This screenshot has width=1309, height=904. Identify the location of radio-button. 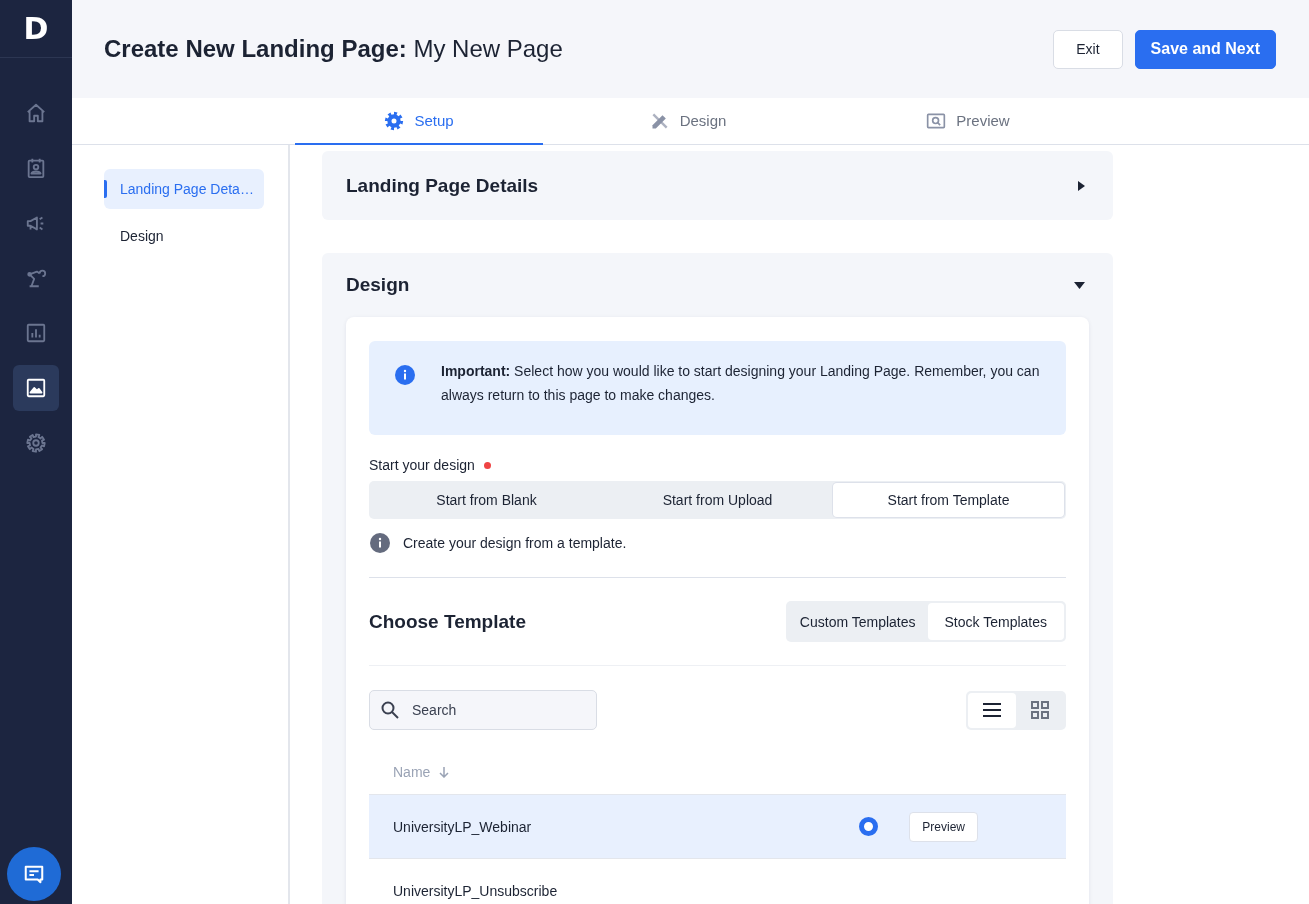
(869, 826).